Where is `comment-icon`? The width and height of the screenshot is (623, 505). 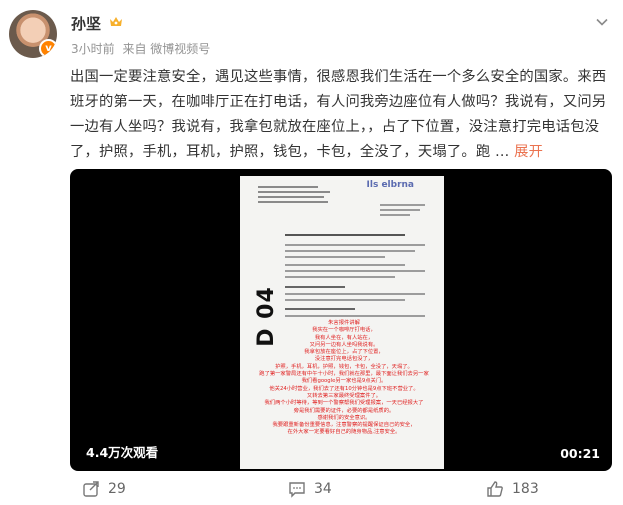 comment-icon is located at coordinates (297, 490).